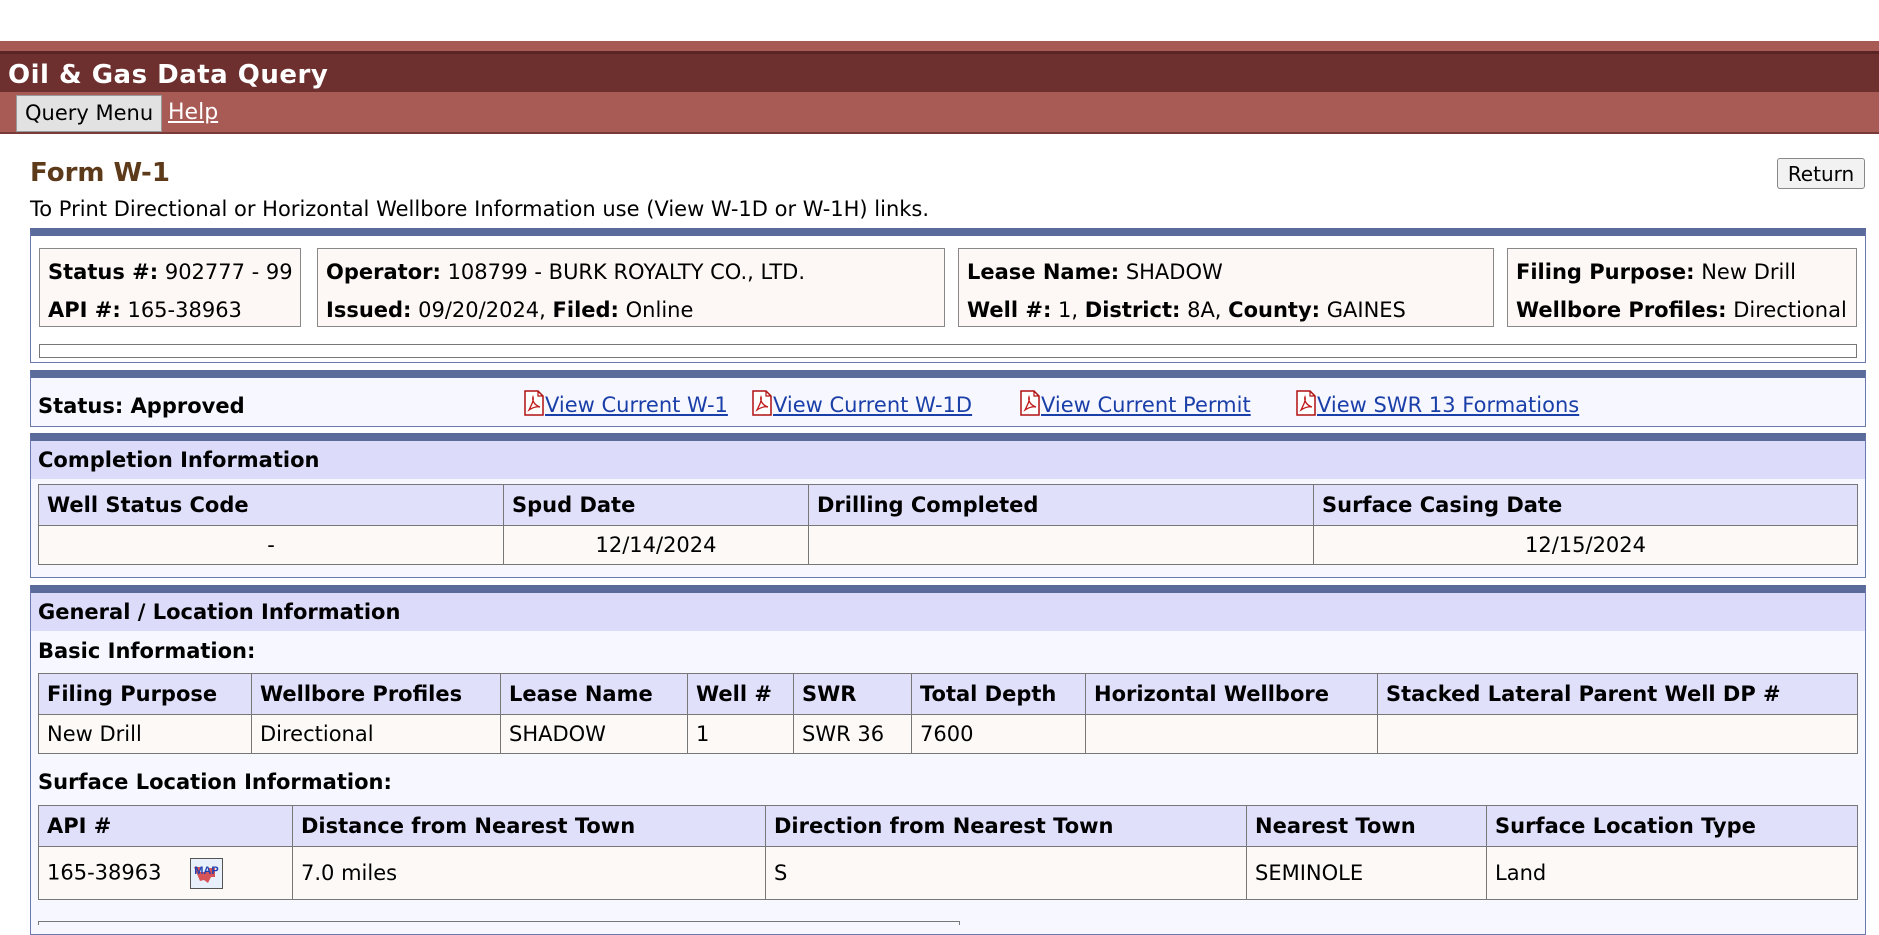 Image resolution: width=1879 pixels, height=935 pixels. What do you see at coordinates (184, 310) in the screenshot?
I see `api-number: 165-38963` at bounding box center [184, 310].